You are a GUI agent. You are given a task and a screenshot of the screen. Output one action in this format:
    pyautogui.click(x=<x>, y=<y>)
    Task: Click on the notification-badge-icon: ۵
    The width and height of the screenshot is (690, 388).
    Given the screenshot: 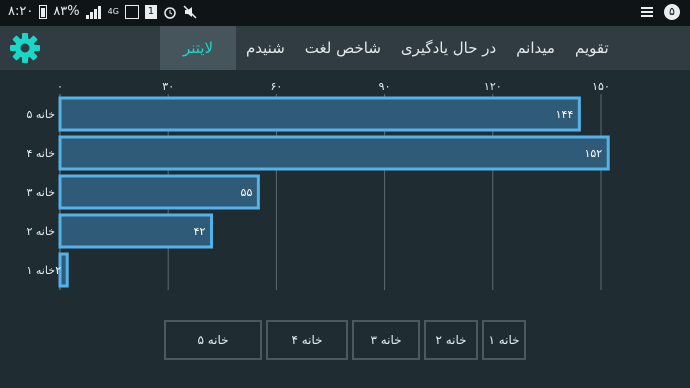 What is the action you would take?
    pyautogui.click(x=672, y=12)
    